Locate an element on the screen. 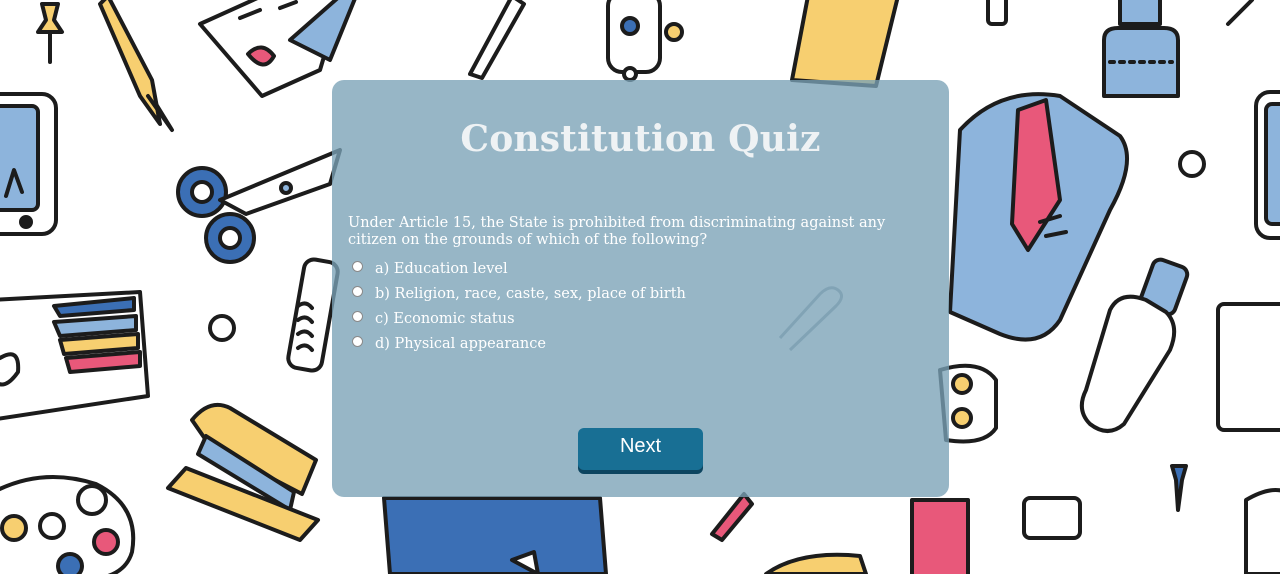  option-label: a) Education level is located at coordinates (441, 268).